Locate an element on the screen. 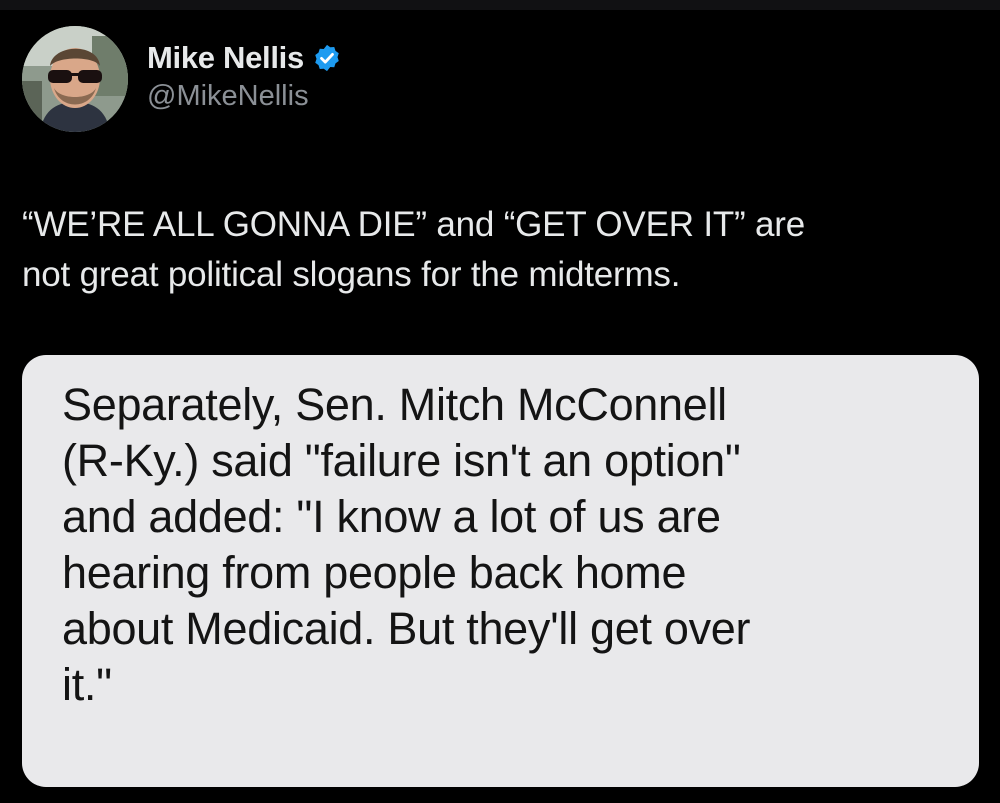 Image resolution: width=1000 pixels, height=803 pixels. profile-photo-icon is located at coordinates (75, 79).